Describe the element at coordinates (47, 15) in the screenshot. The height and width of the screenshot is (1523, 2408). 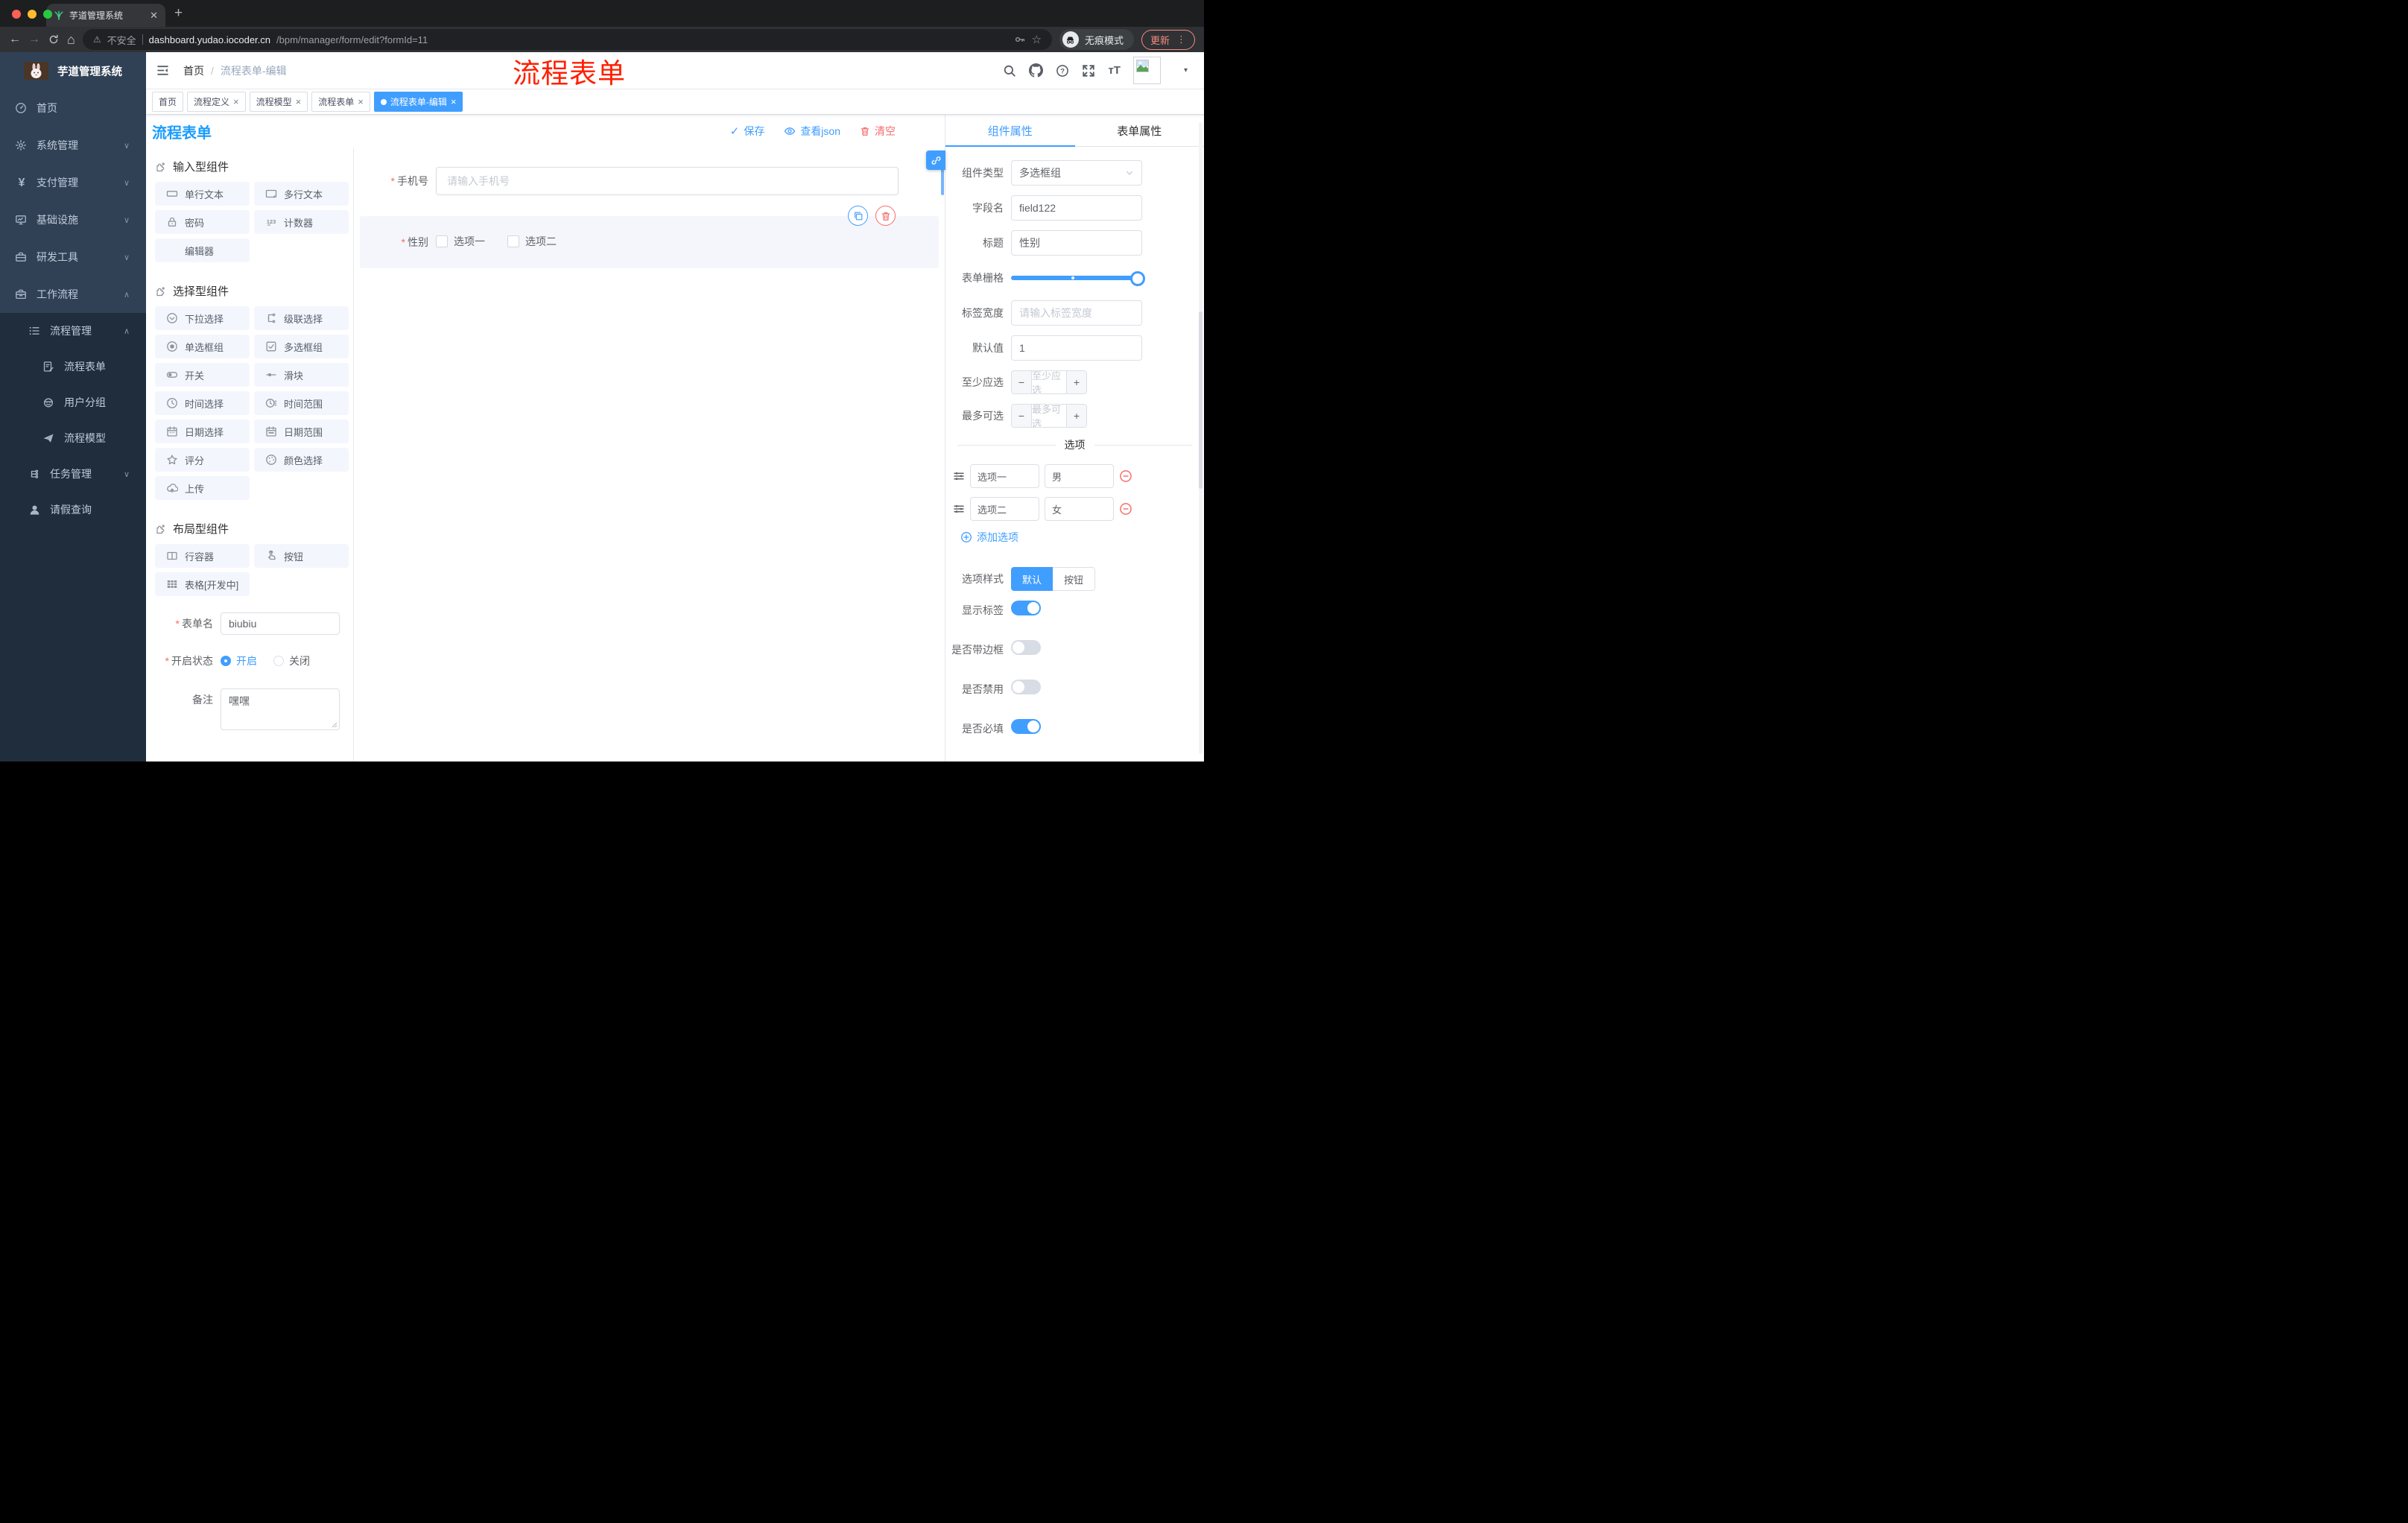
I see `zoom-window-button` at that location.